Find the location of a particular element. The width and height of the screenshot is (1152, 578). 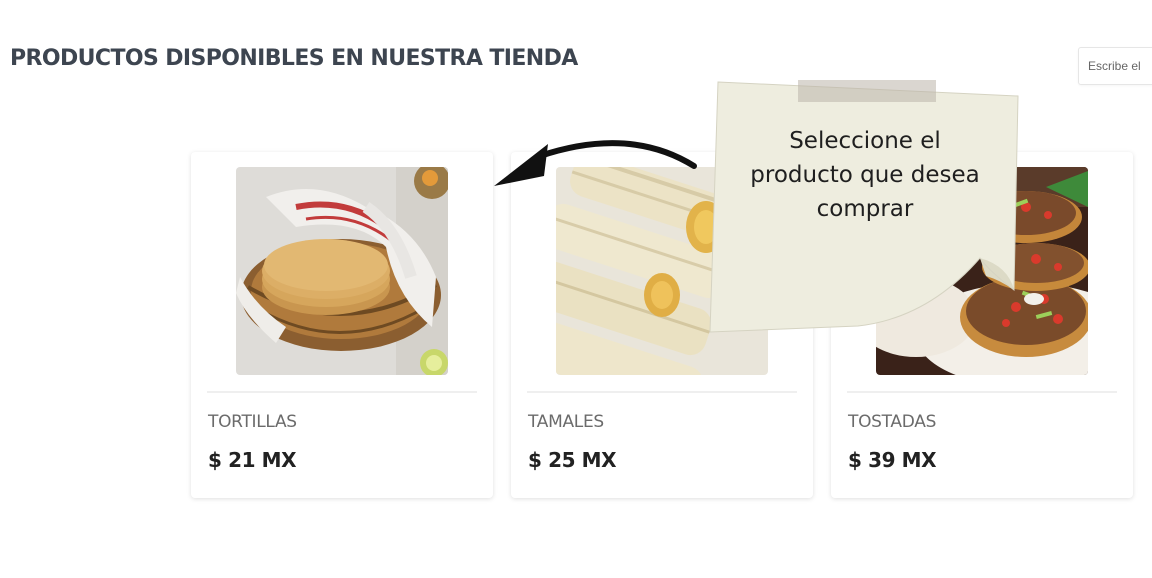

tape-strip is located at coordinates (867, 91).